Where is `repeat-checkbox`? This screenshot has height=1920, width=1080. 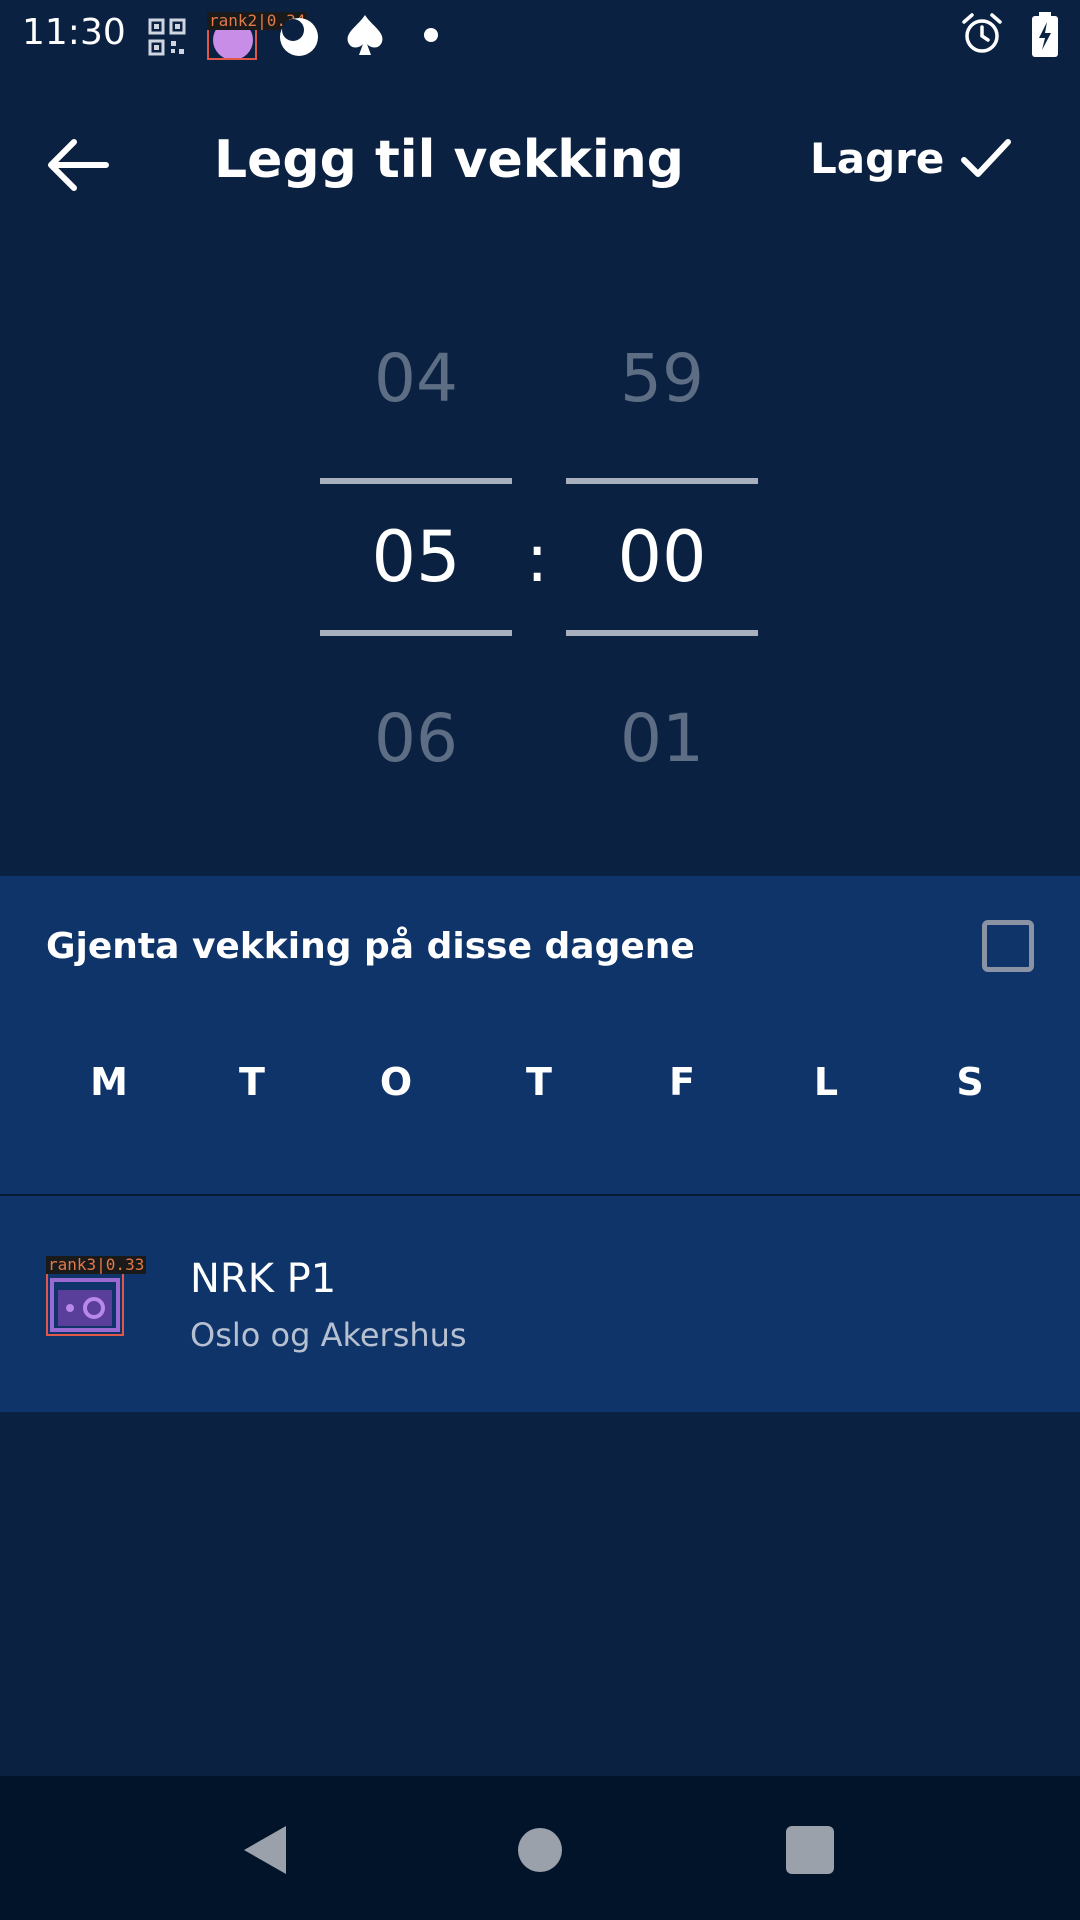 repeat-checkbox is located at coordinates (1008, 946).